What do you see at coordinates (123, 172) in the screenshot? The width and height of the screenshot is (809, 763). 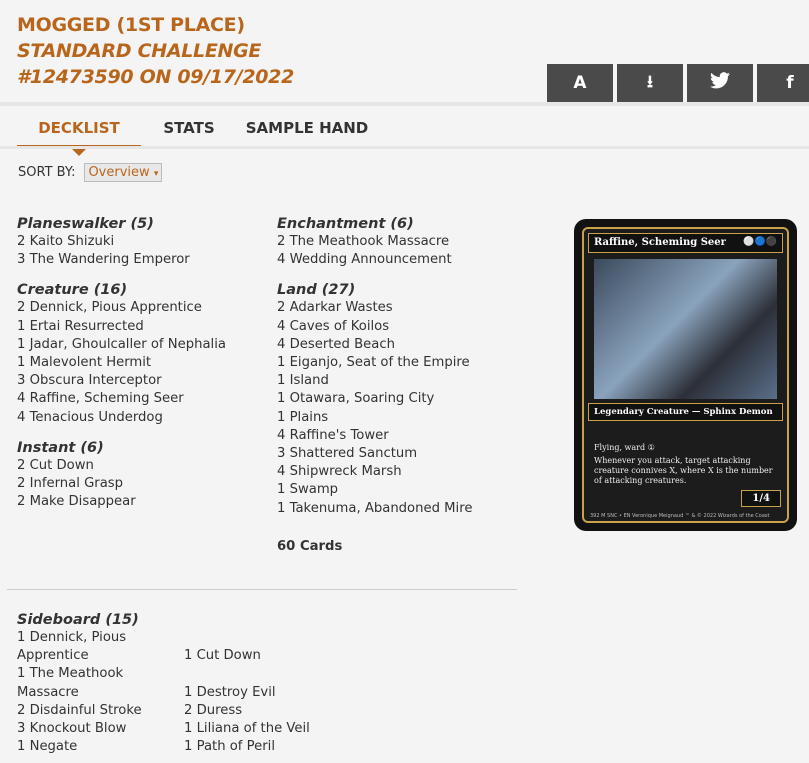 I see `sort-select: Overview ▾` at bounding box center [123, 172].